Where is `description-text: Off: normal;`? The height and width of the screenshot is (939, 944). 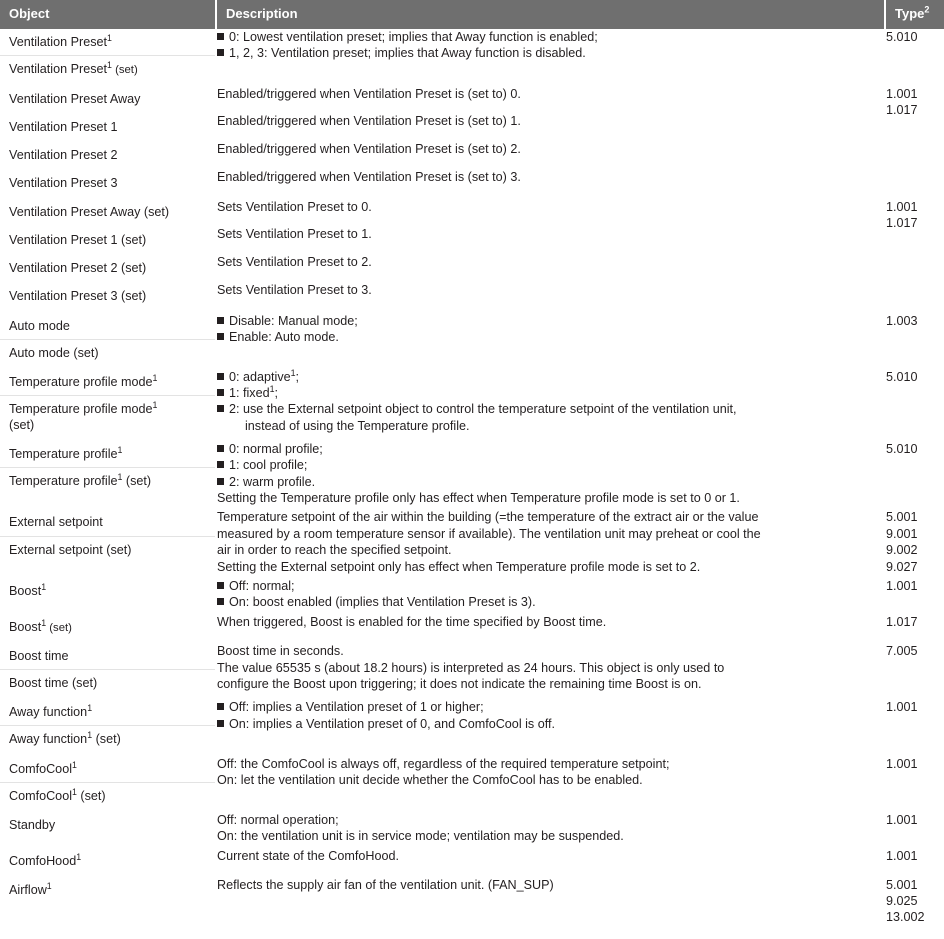 description-text: Off: normal; is located at coordinates (262, 585).